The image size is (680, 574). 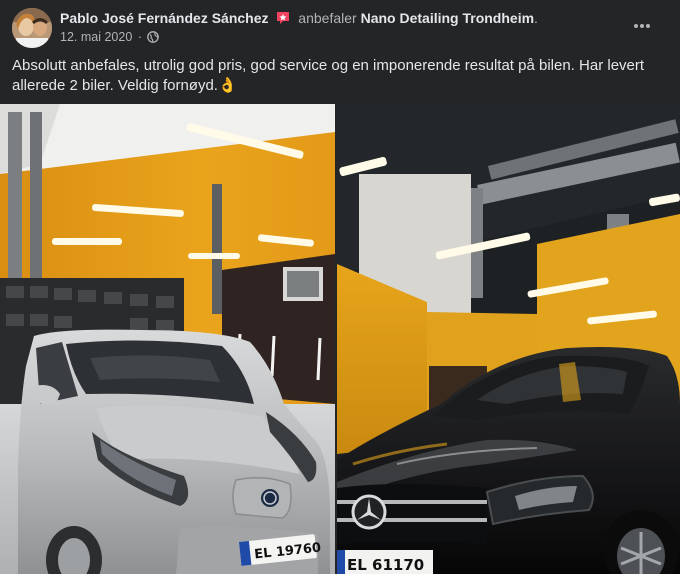 What do you see at coordinates (327, 18) in the screenshot?
I see `action-text: anbefaler` at bounding box center [327, 18].